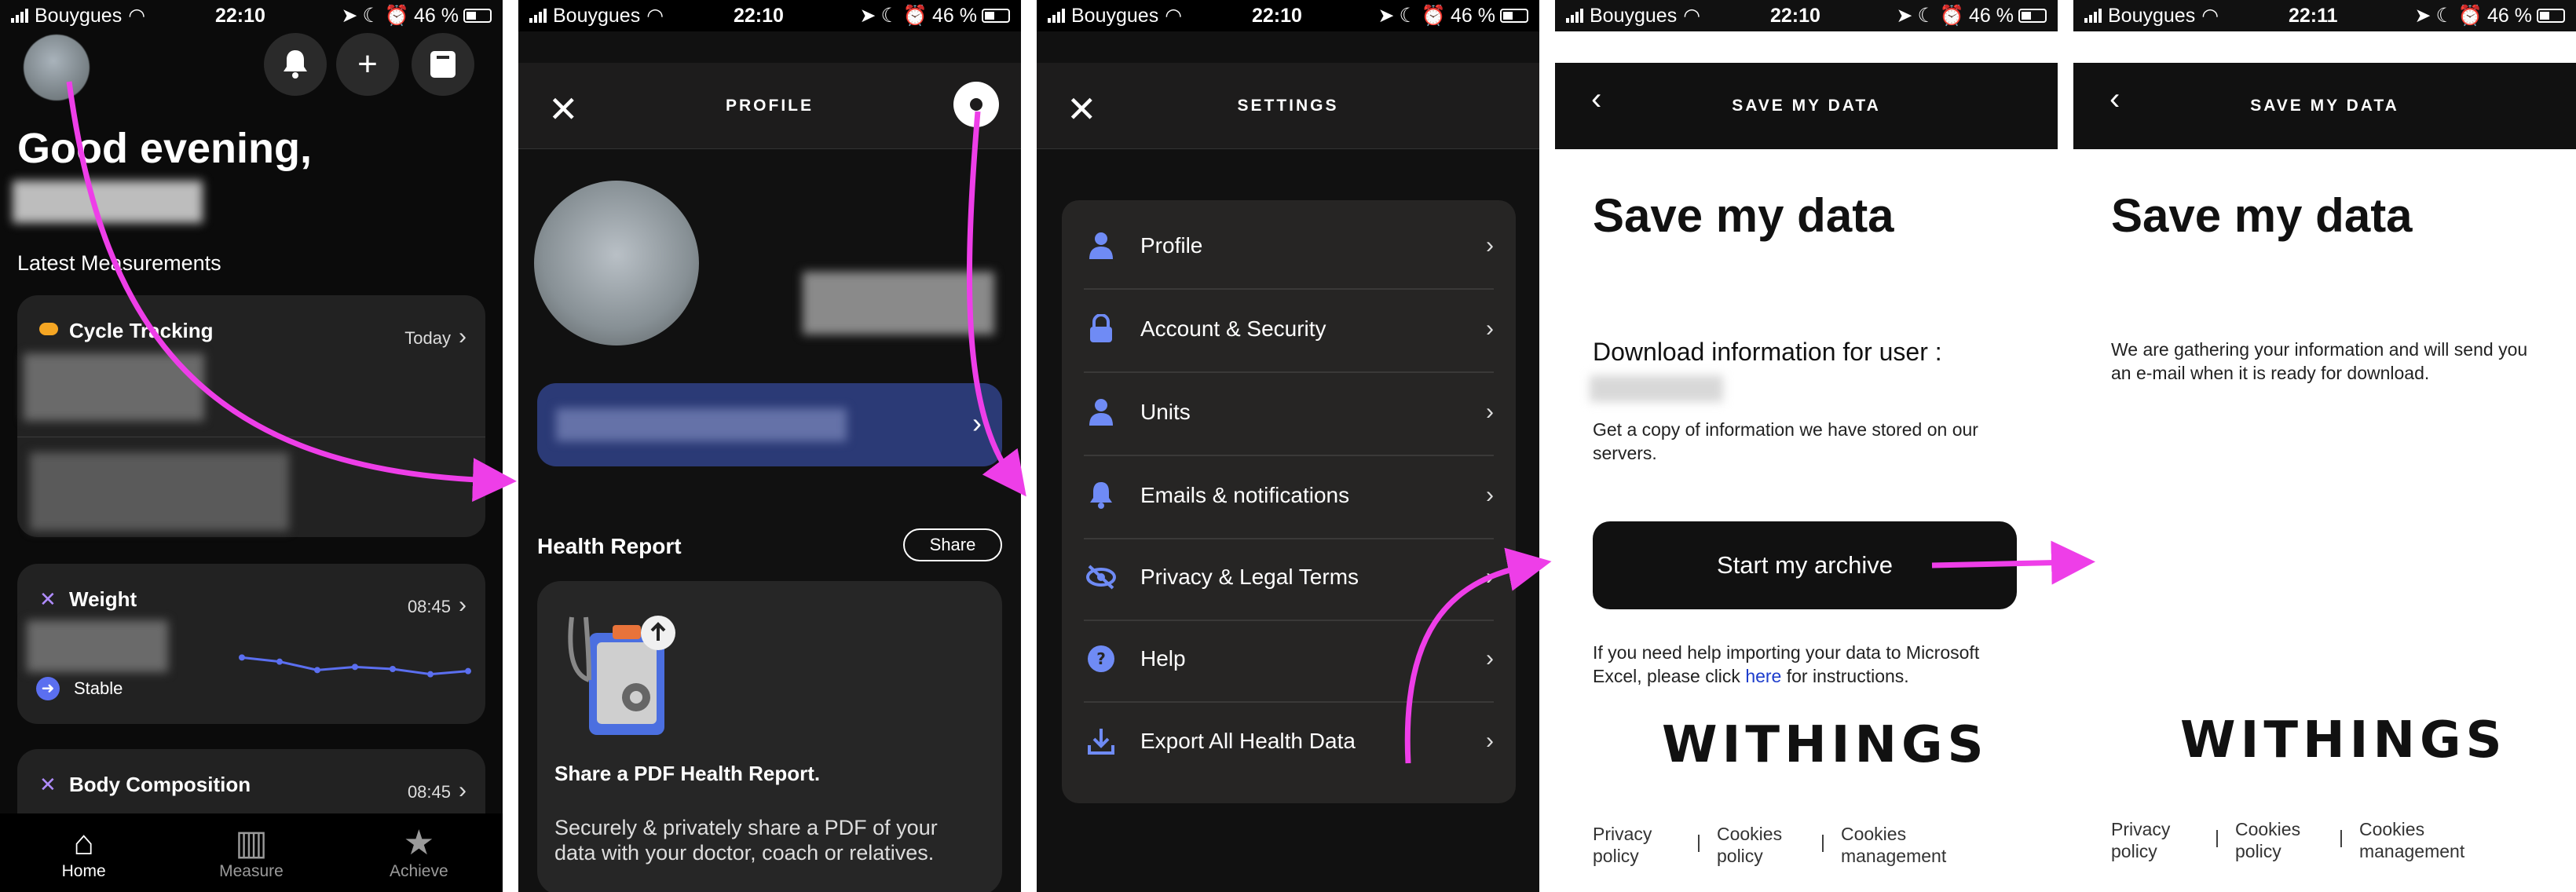 The image size is (2576, 892). I want to click on lock-icon, so click(1101, 329).